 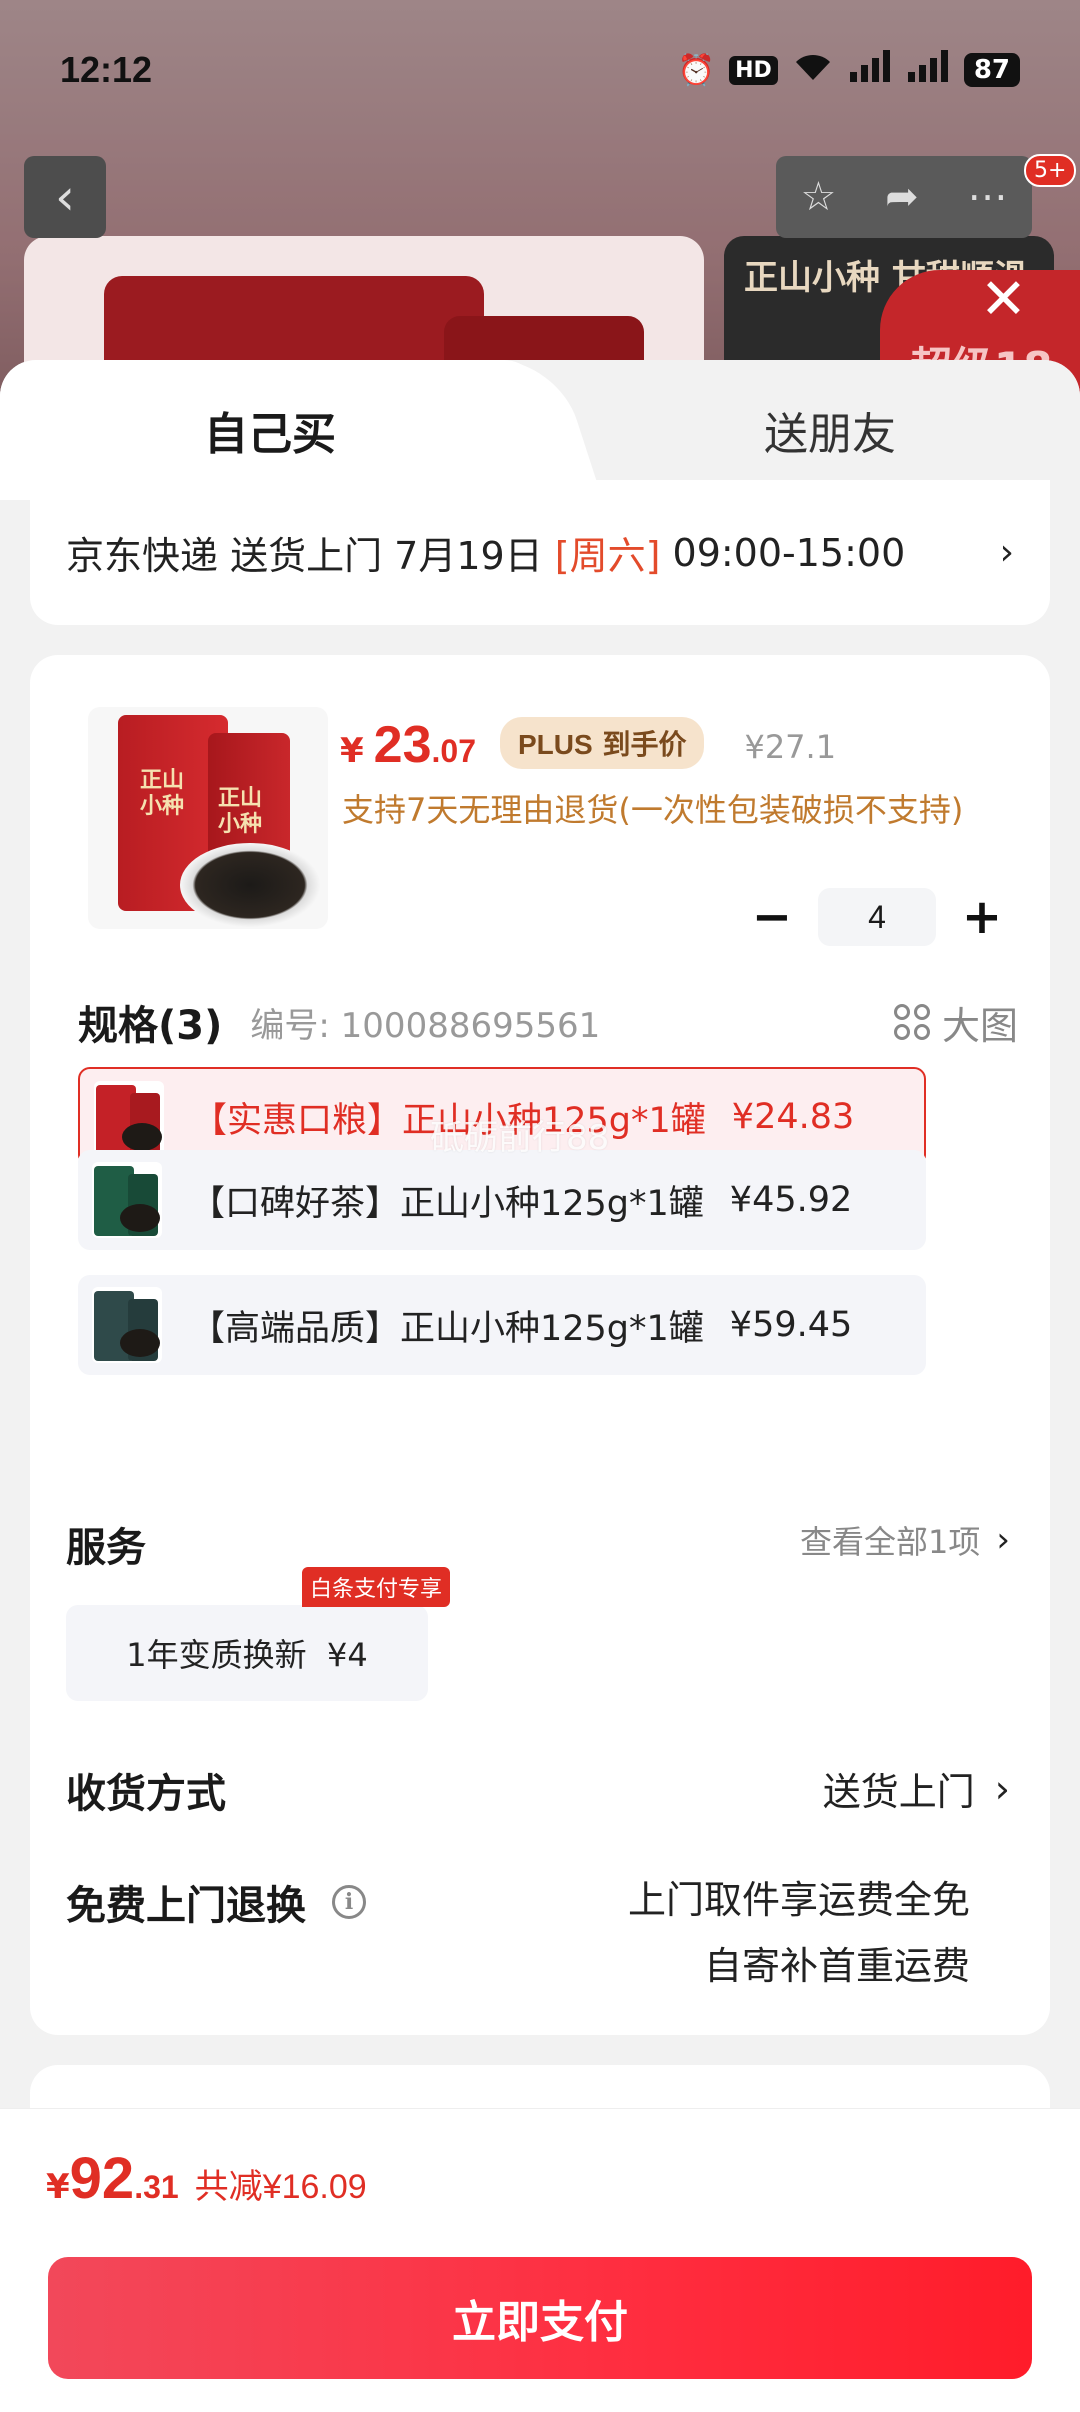 What do you see at coordinates (753, 70) in the screenshot?
I see `hd-icon: HD` at bounding box center [753, 70].